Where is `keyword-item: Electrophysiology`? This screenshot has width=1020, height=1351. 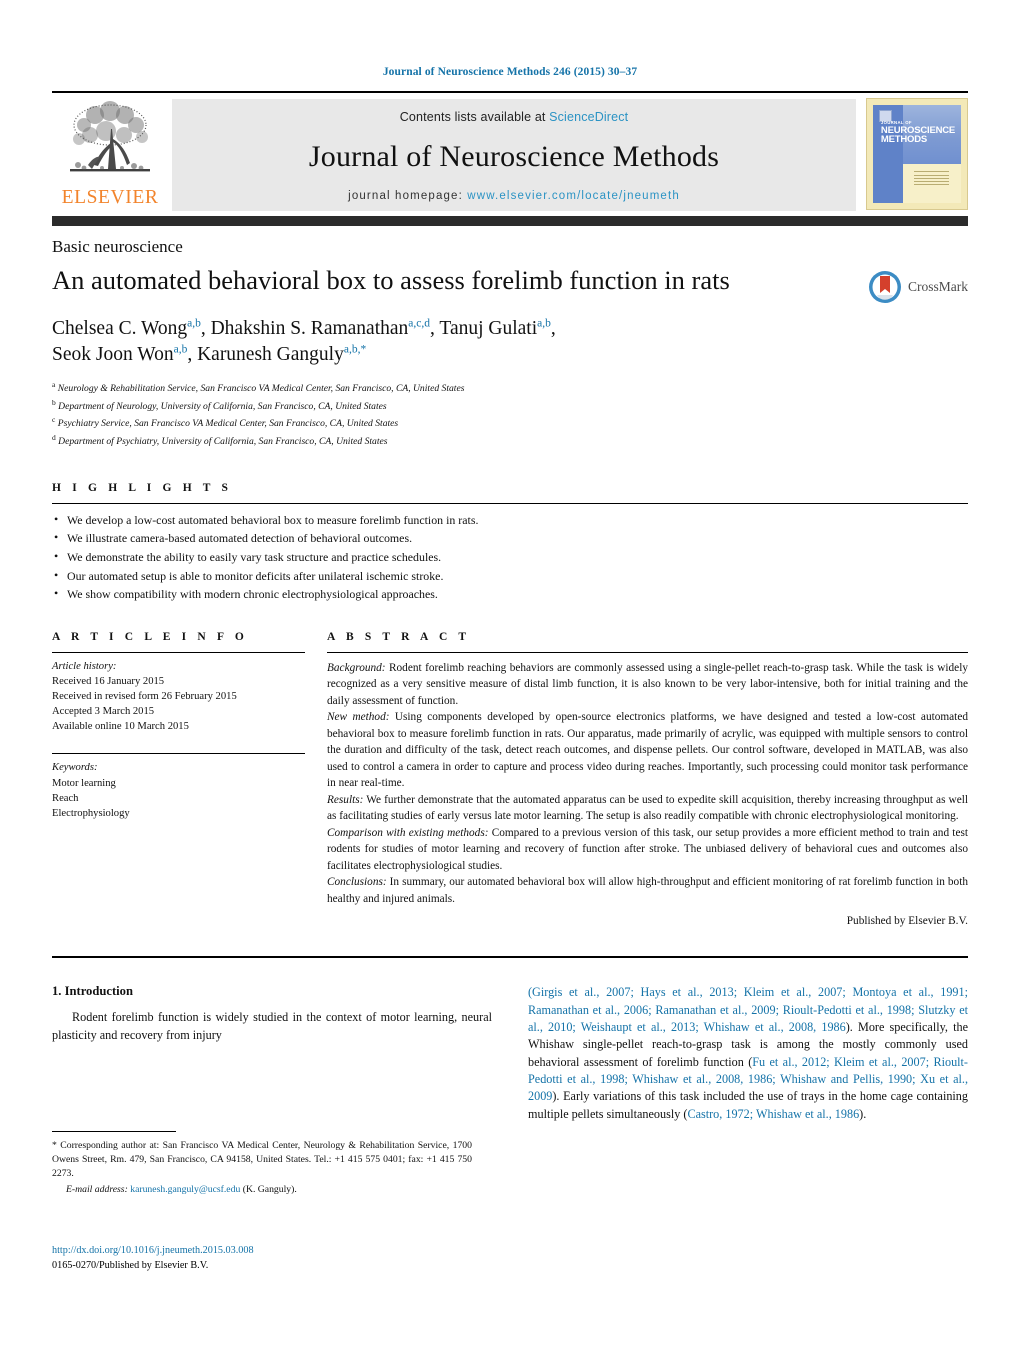 keyword-item: Electrophysiology is located at coordinates (91, 813).